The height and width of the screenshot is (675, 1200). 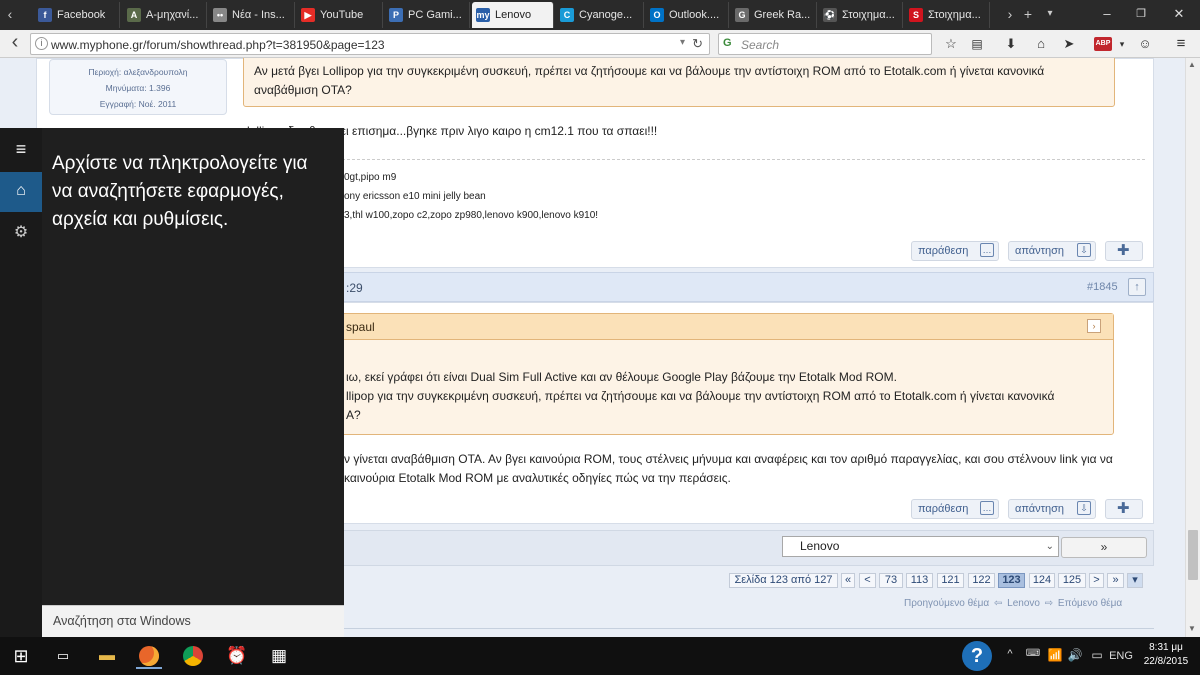 I want to click on downloads-icon: ⬇, so click(x=1011, y=44).